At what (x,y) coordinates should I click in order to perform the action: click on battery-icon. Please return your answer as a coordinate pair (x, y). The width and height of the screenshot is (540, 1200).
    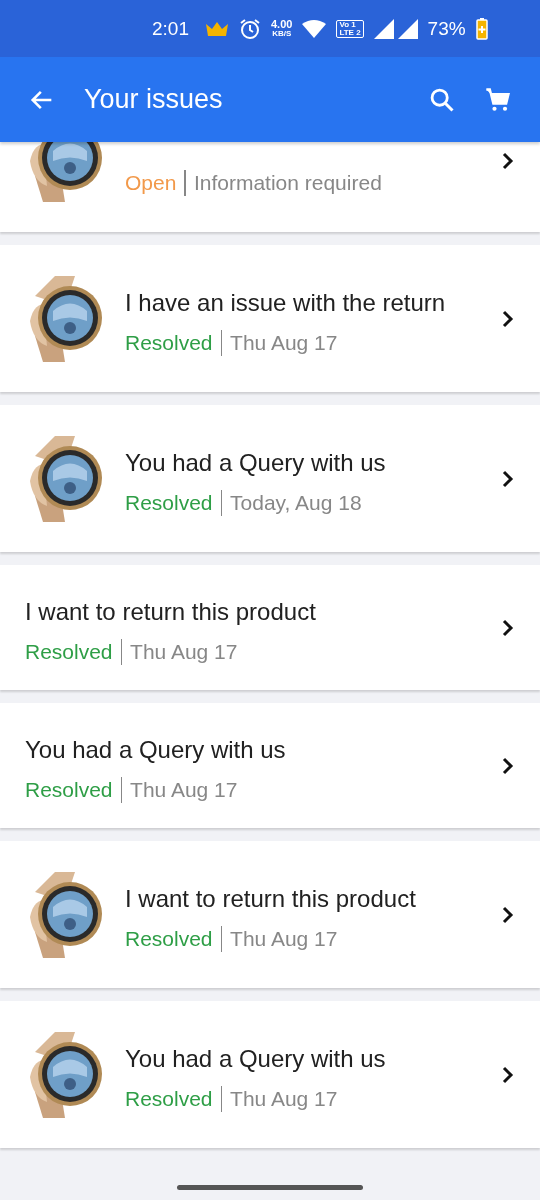
    Looking at the image, I should click on (481, 28).